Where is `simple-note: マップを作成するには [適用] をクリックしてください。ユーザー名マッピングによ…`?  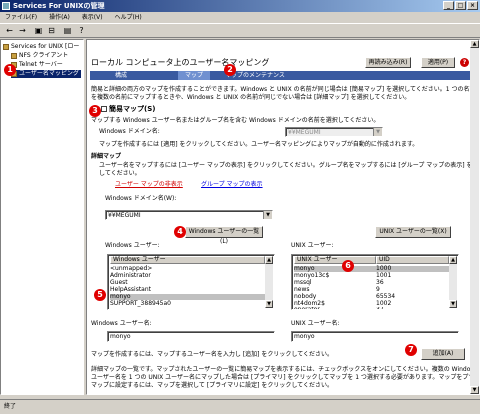
simple-note: マップを作成するには [適用] をクリックしてください。ユーザー名マッピングによ… is located at coordinates (259, 144).